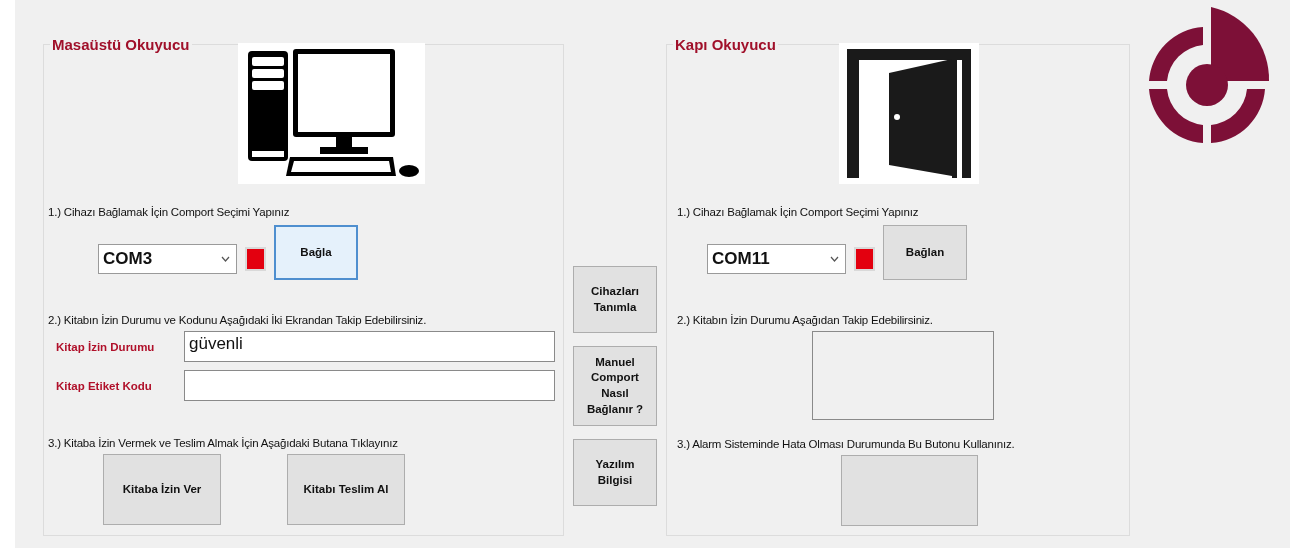 The height and width of the screenshot is (552, 1290). What do you see at coordinates (237, 320) in the screenshot?
I see `step-label: 2.) Kitabın İzin Durumu ve Kodunu Aşağıdaki İki Ekrandan Takip Edebilirsiniz.` at bounding box center [237, 320].